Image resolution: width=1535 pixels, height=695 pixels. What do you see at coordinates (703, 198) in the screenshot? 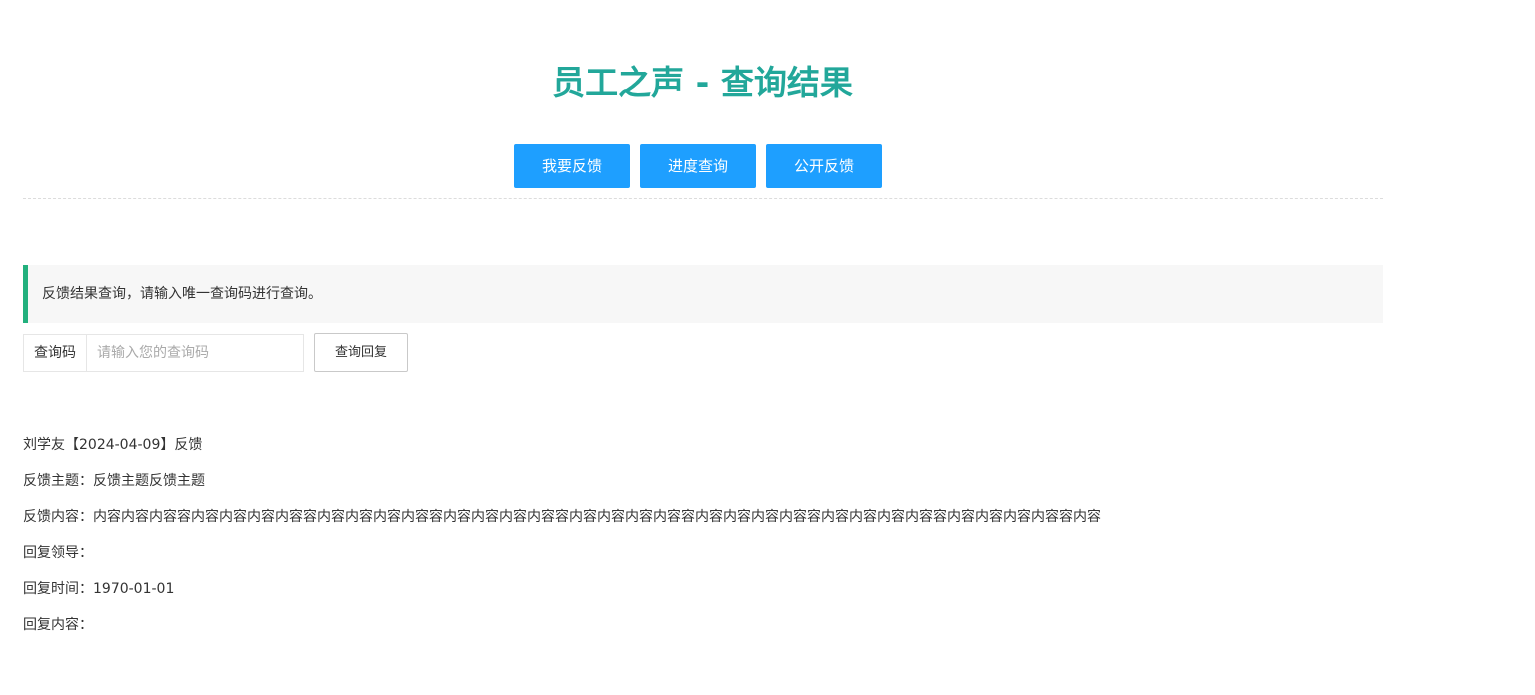
I see `divider` at bounding box center [703, 198].